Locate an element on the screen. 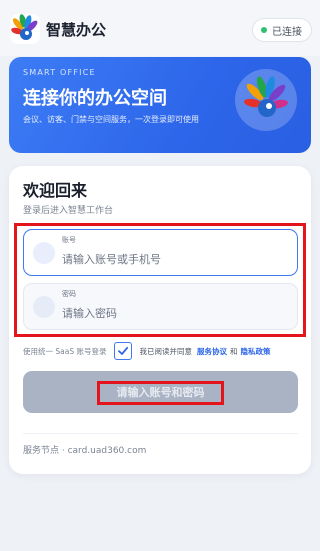  top-bar: 智慧办公 已连接 is located at coordinates (160, 28).